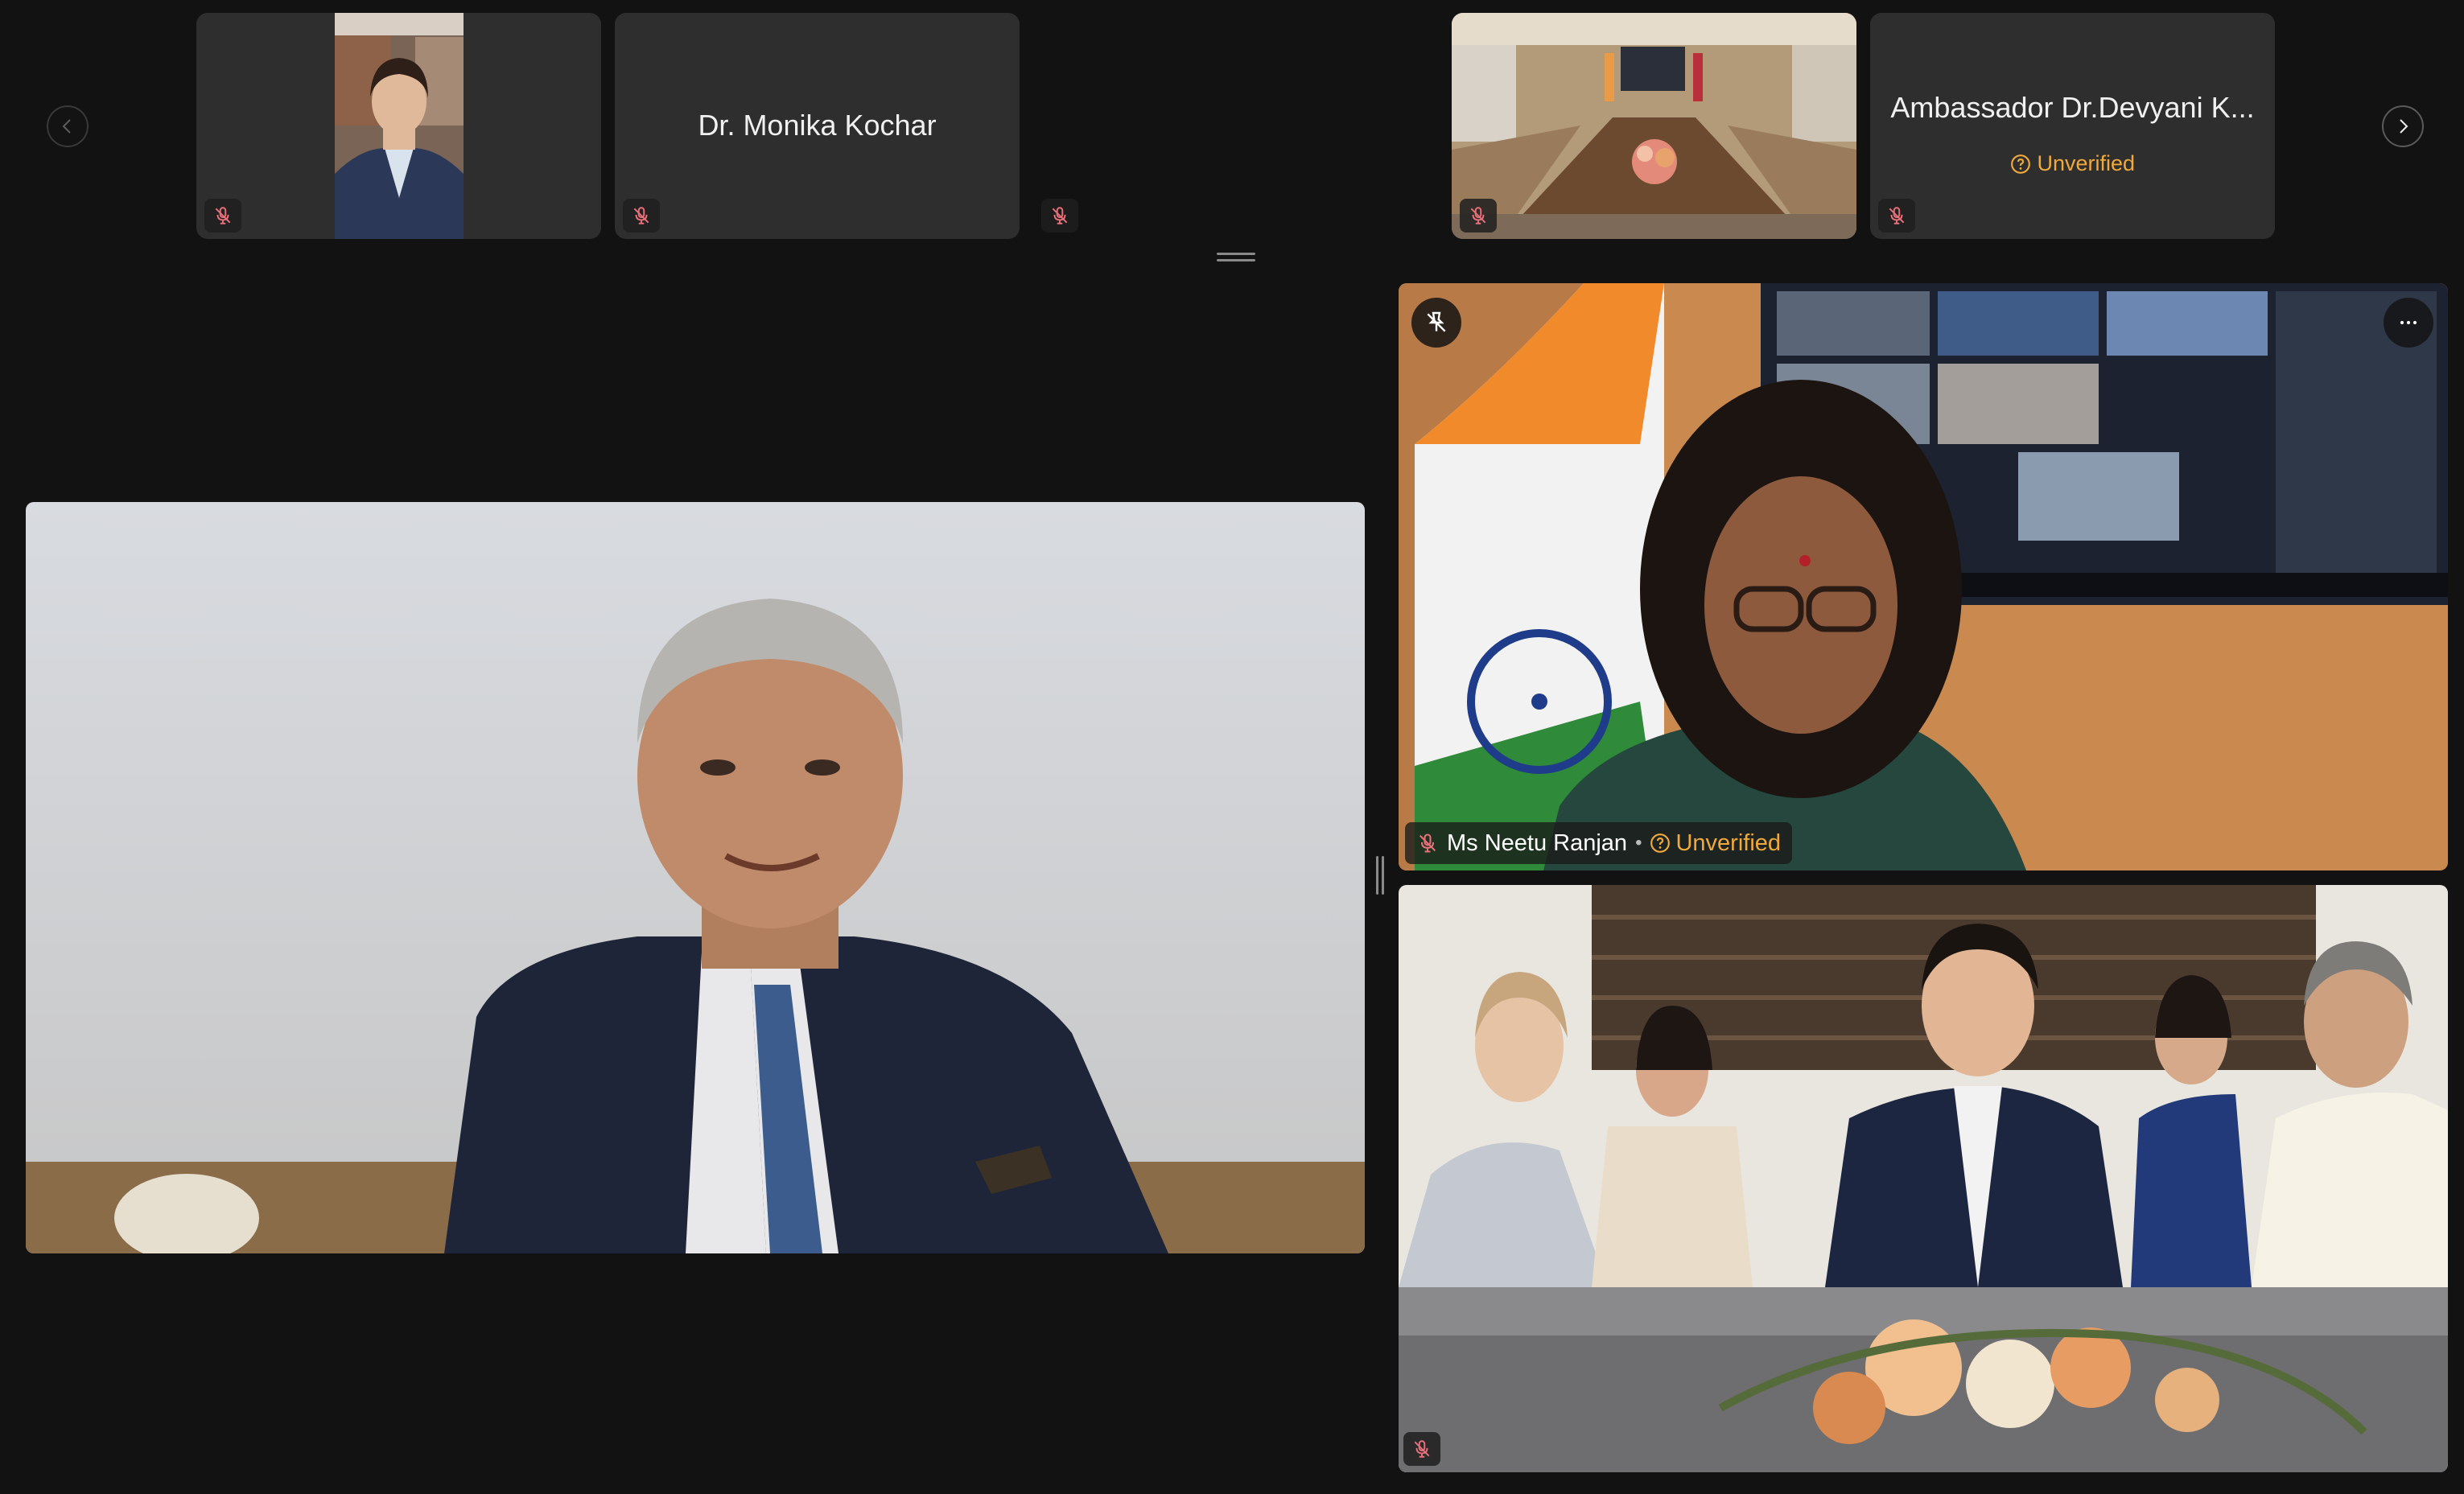  I want to click on strip-resize-handle, so click(1236, 258).